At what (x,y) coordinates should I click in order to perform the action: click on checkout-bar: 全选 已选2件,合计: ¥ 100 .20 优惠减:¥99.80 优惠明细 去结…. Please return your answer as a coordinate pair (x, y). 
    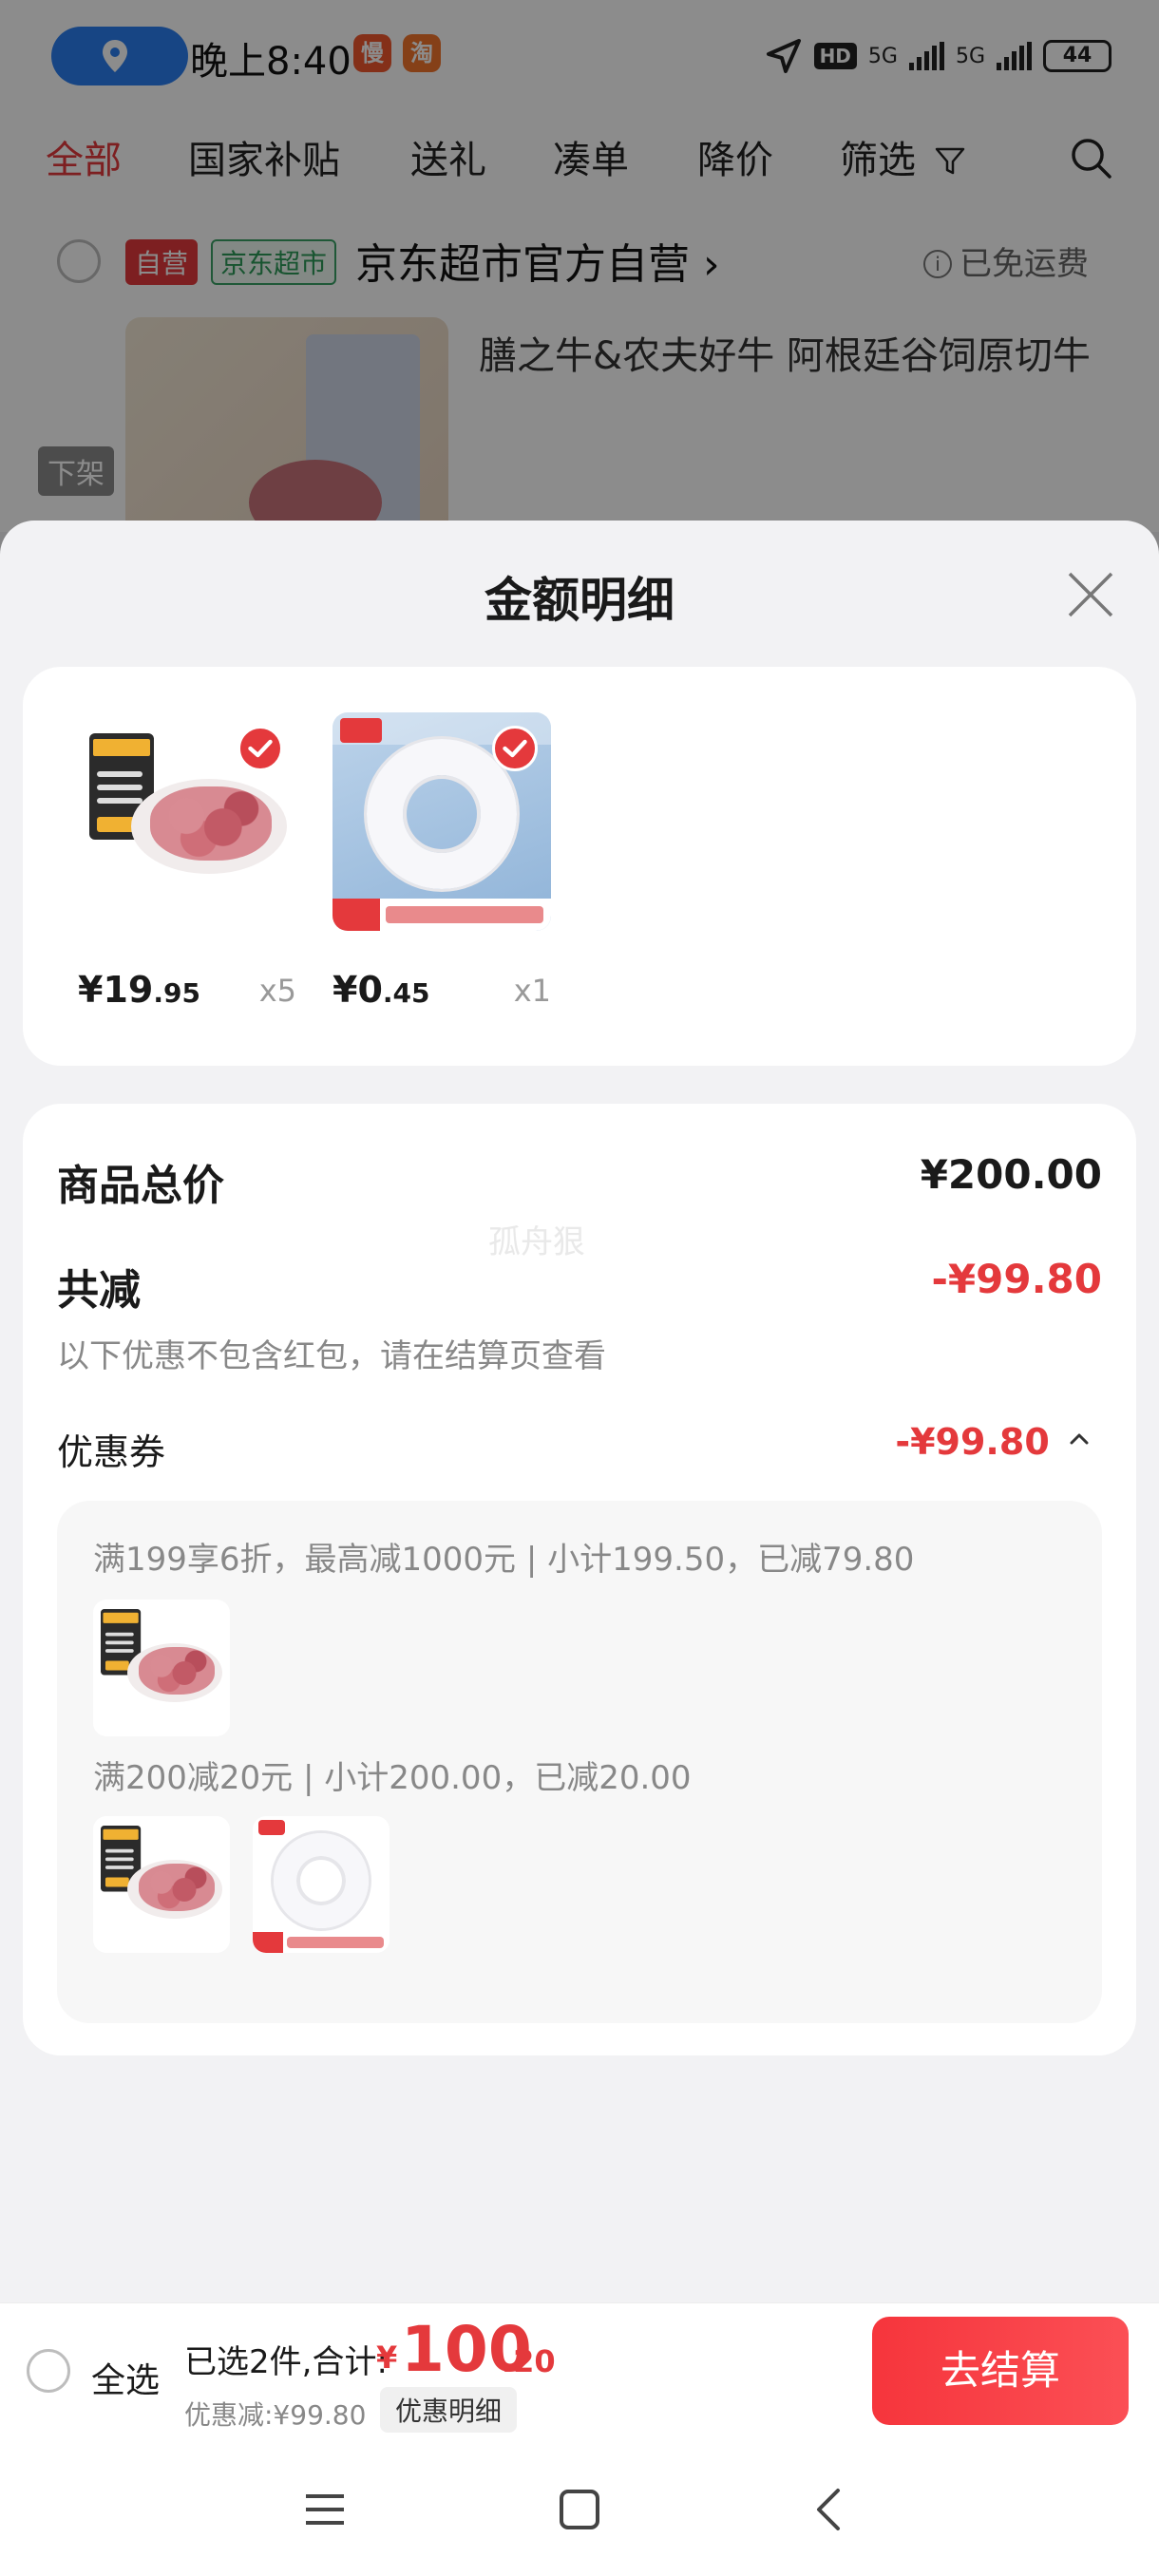
    Looking at the image, I should click on (579, 2372).